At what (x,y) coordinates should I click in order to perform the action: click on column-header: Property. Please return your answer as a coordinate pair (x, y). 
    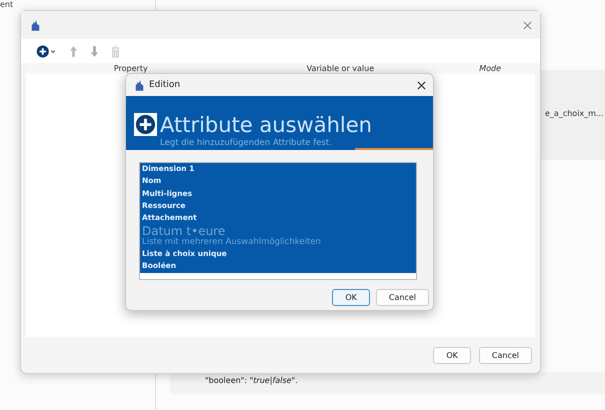
    Looking at the image, I should click on (131, 68).